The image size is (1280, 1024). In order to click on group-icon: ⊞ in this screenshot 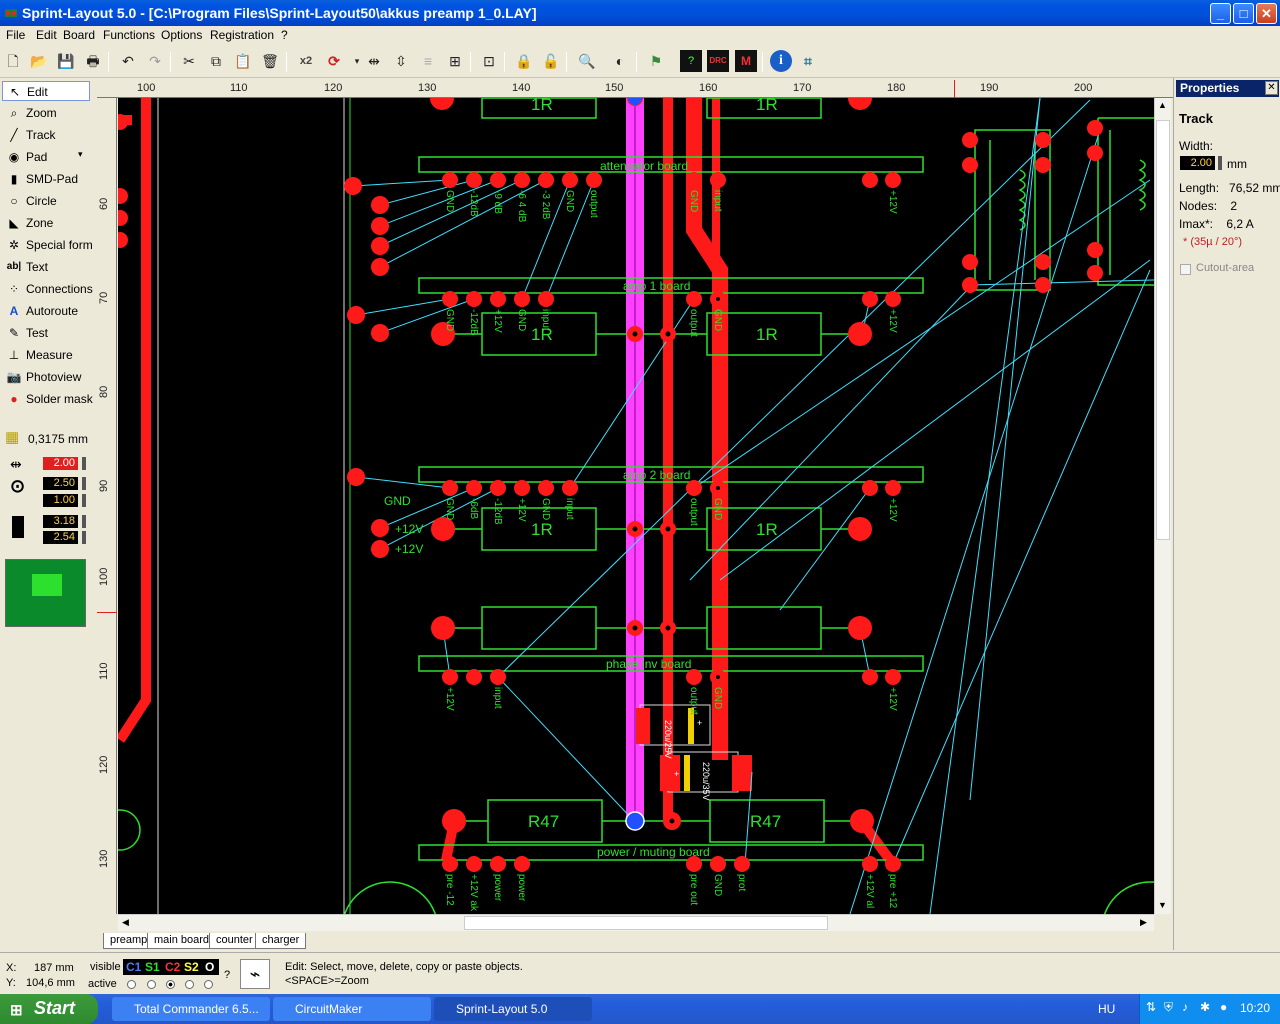, I will do `click(455, 61)`.